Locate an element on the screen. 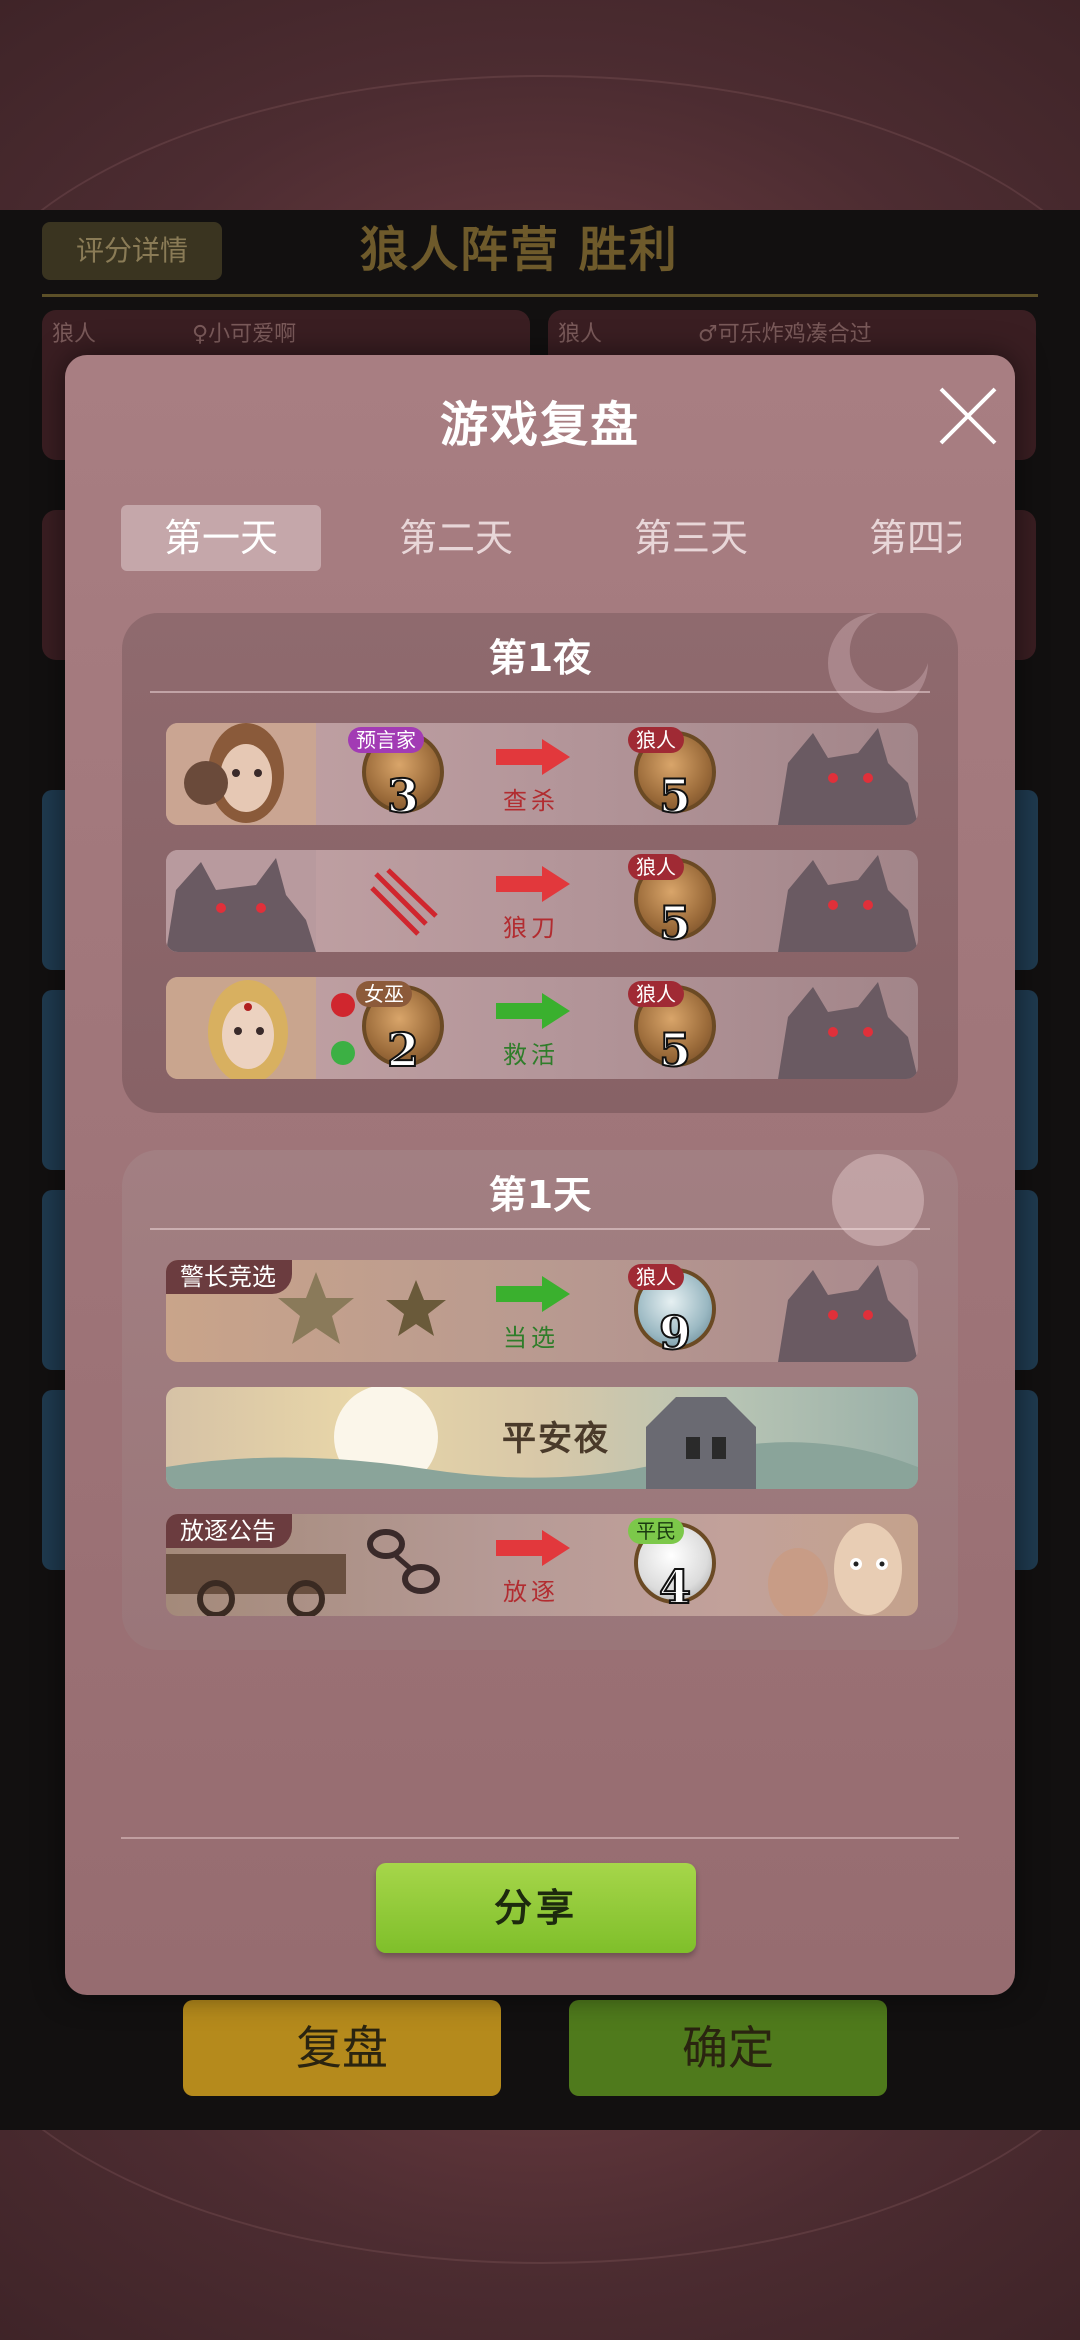  event-row-wolf-kill: 狼刀 5 狼人 is located at coordinates (542, 901).